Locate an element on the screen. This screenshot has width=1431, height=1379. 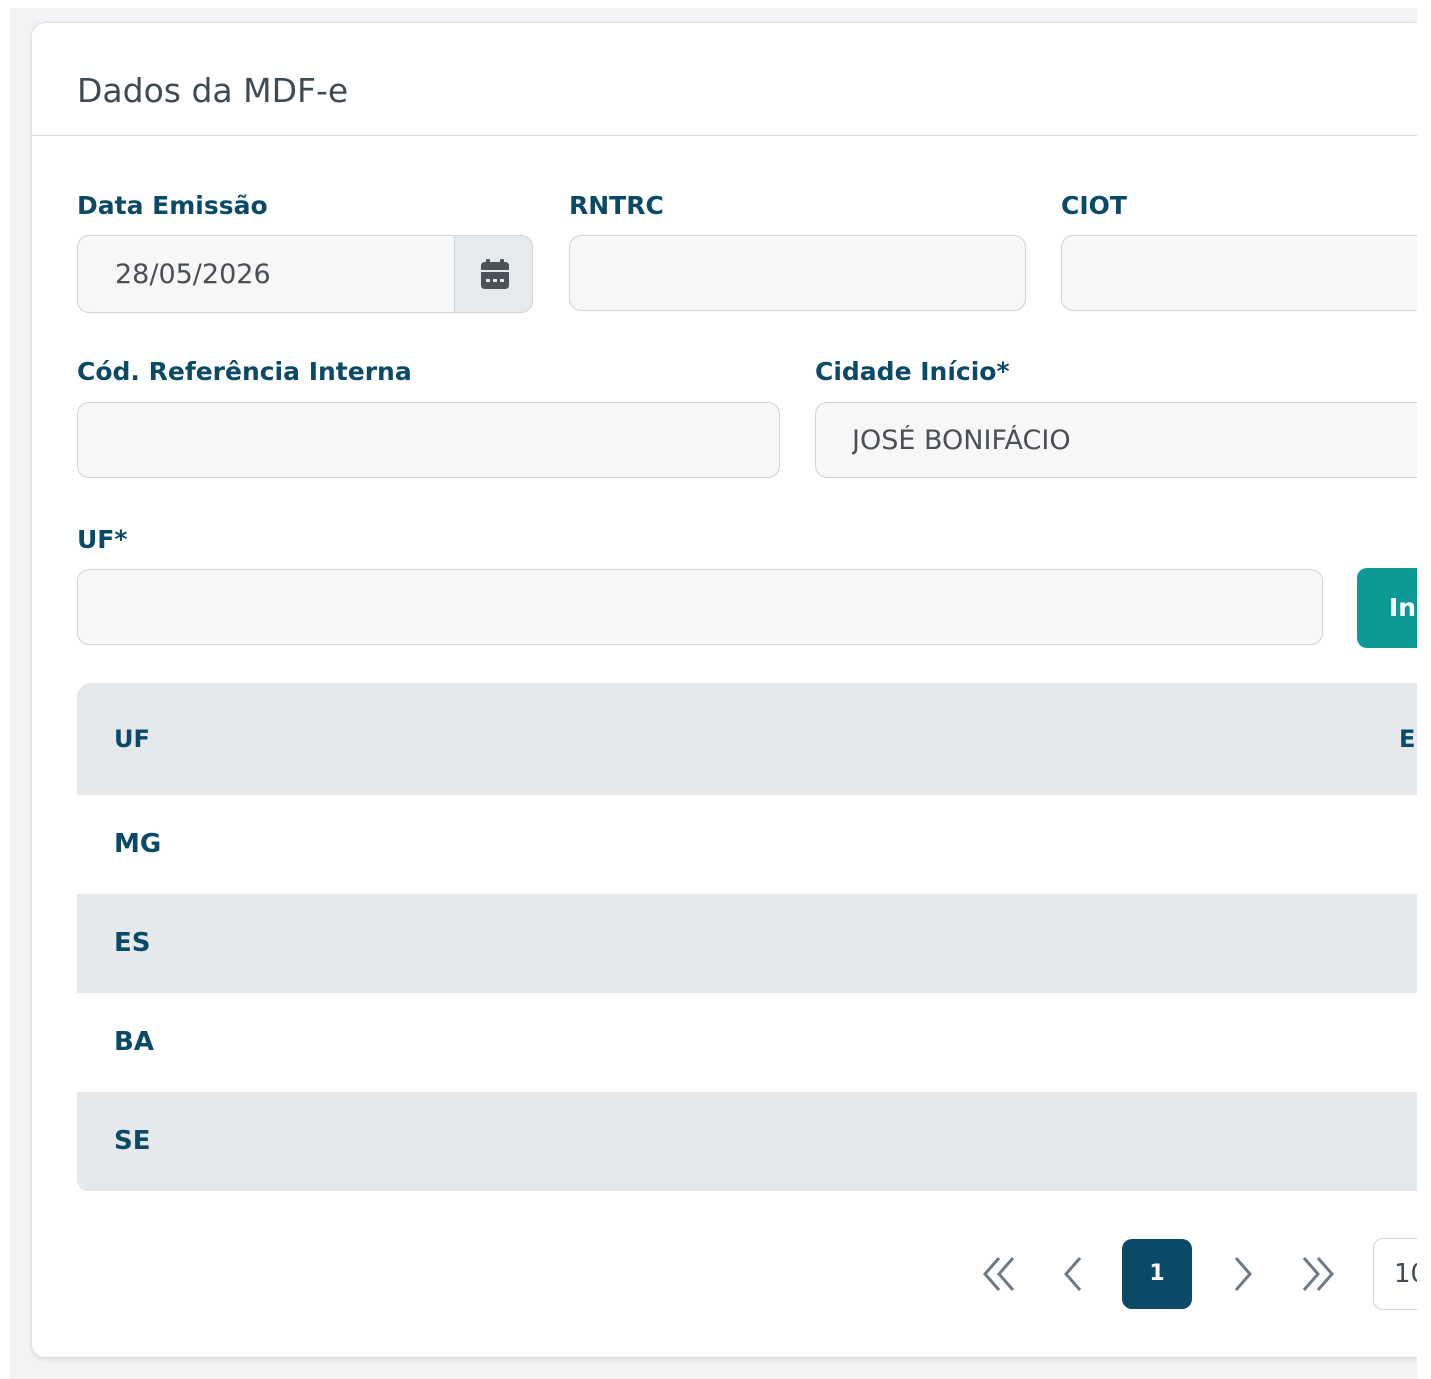
page-size-select: 10 is located at coordinates (1395, 1274).